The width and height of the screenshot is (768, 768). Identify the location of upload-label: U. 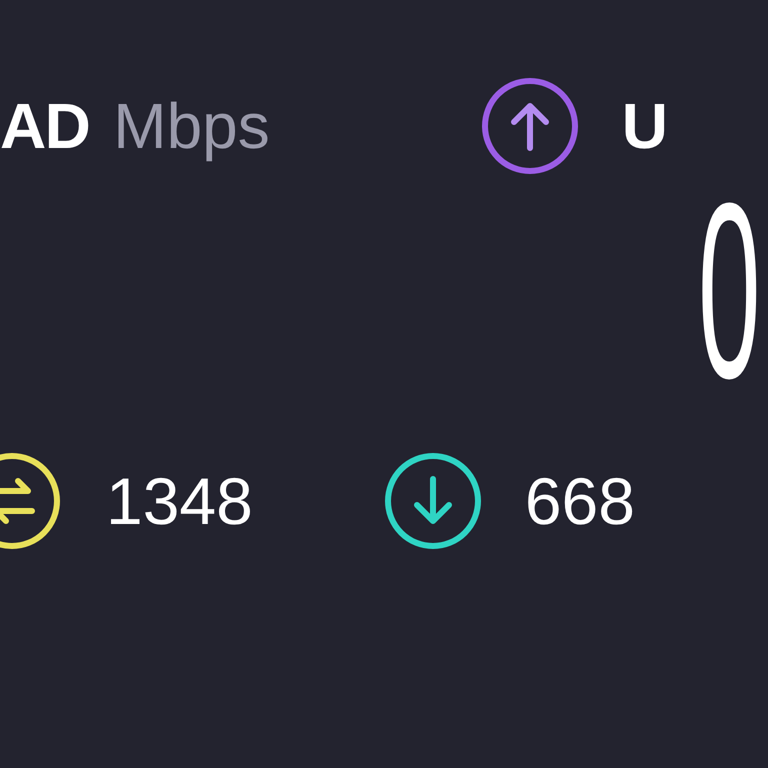
(645, 126).